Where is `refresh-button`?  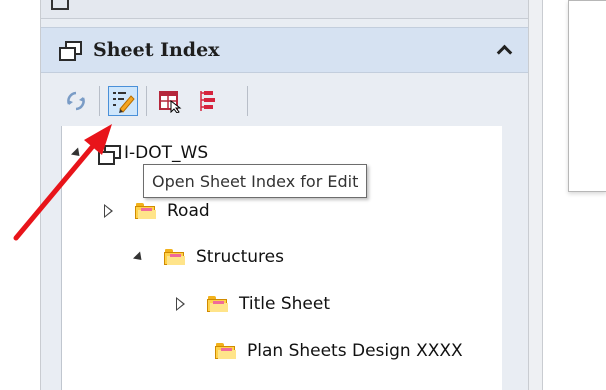 refresh-button is located at coordinates (76, 101).